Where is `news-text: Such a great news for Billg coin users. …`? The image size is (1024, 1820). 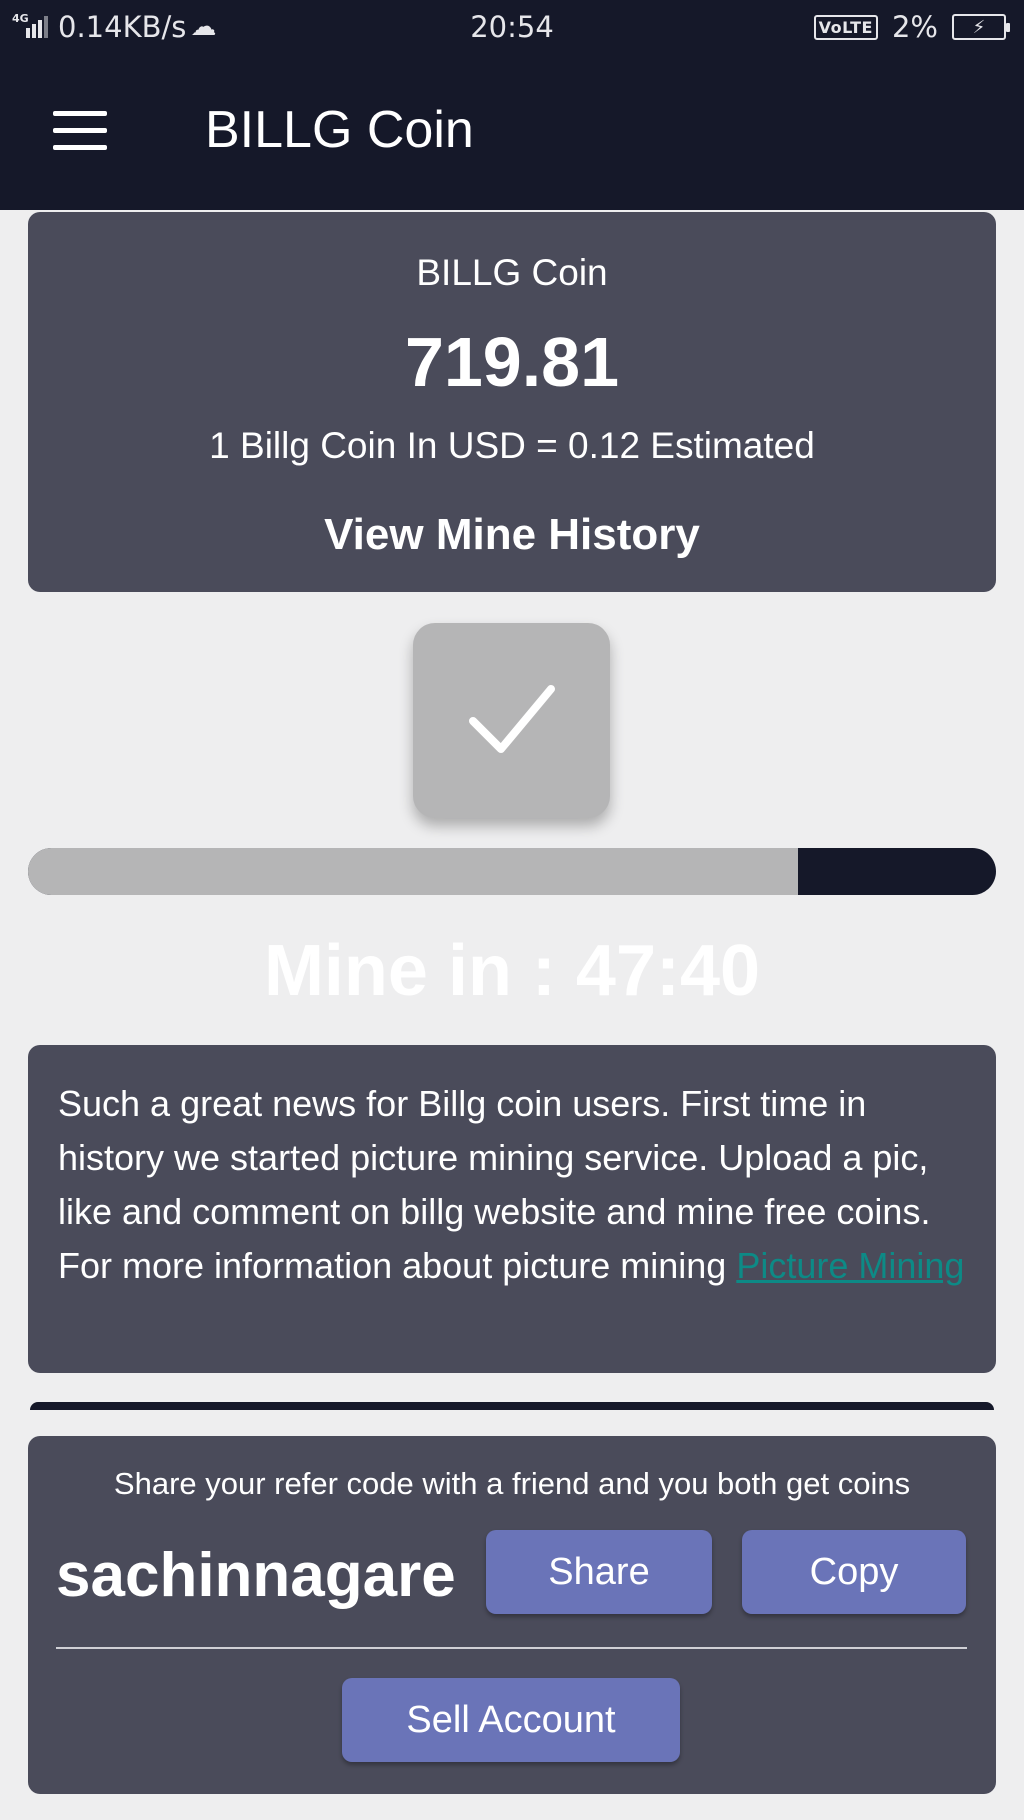
news-text: Such a great news for Billg coin users. … is located at coordinates (515, 1185).